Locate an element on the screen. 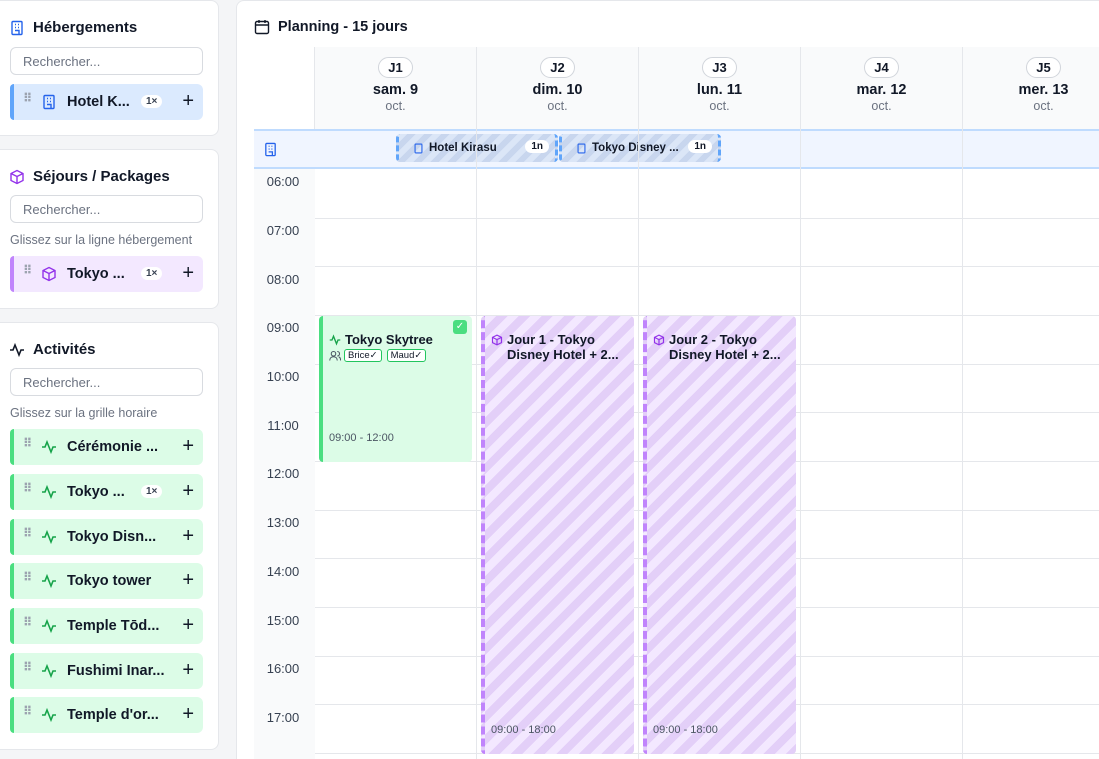  hebergements-search-input is located at coordinates (106, 61).